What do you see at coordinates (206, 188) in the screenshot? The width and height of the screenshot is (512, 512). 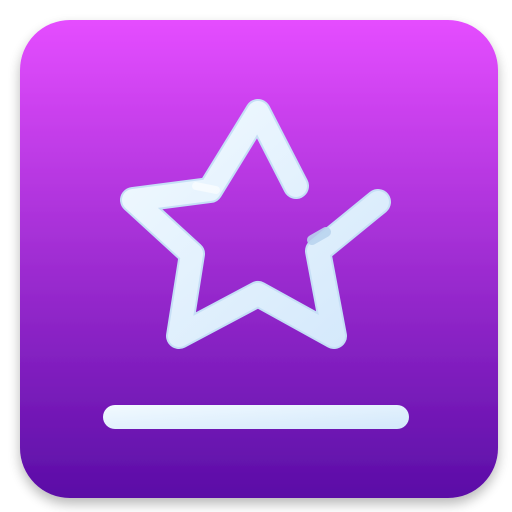 I see `star-fold-highlight` at bounding box center [206, 188].